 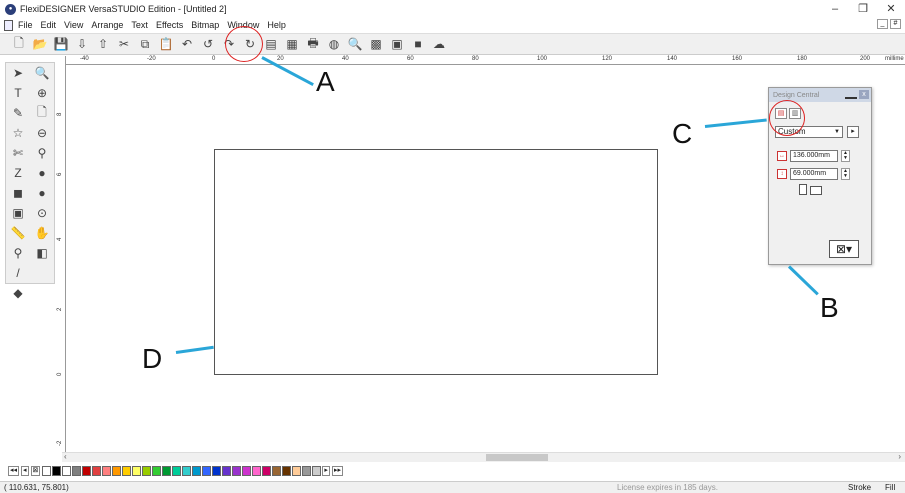 I want to click on eyedropper-tool-icon: ⚲, so click(x=18, y=253).